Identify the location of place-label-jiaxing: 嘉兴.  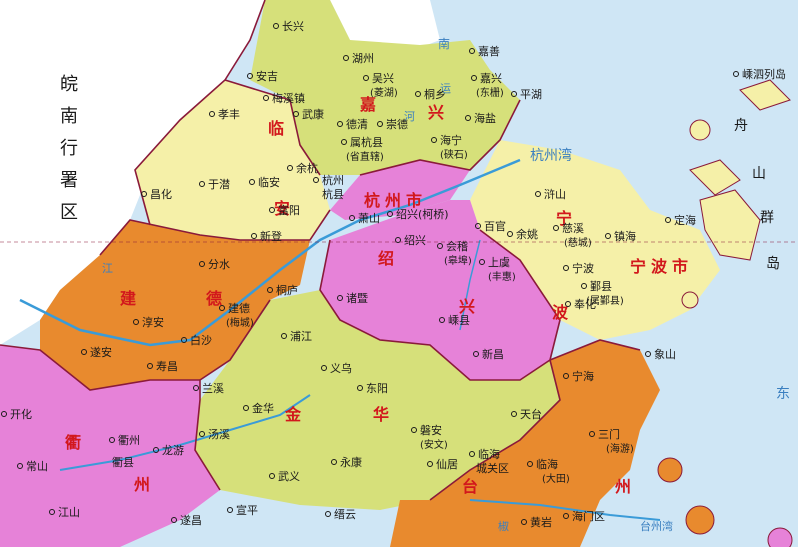
(491, 78).